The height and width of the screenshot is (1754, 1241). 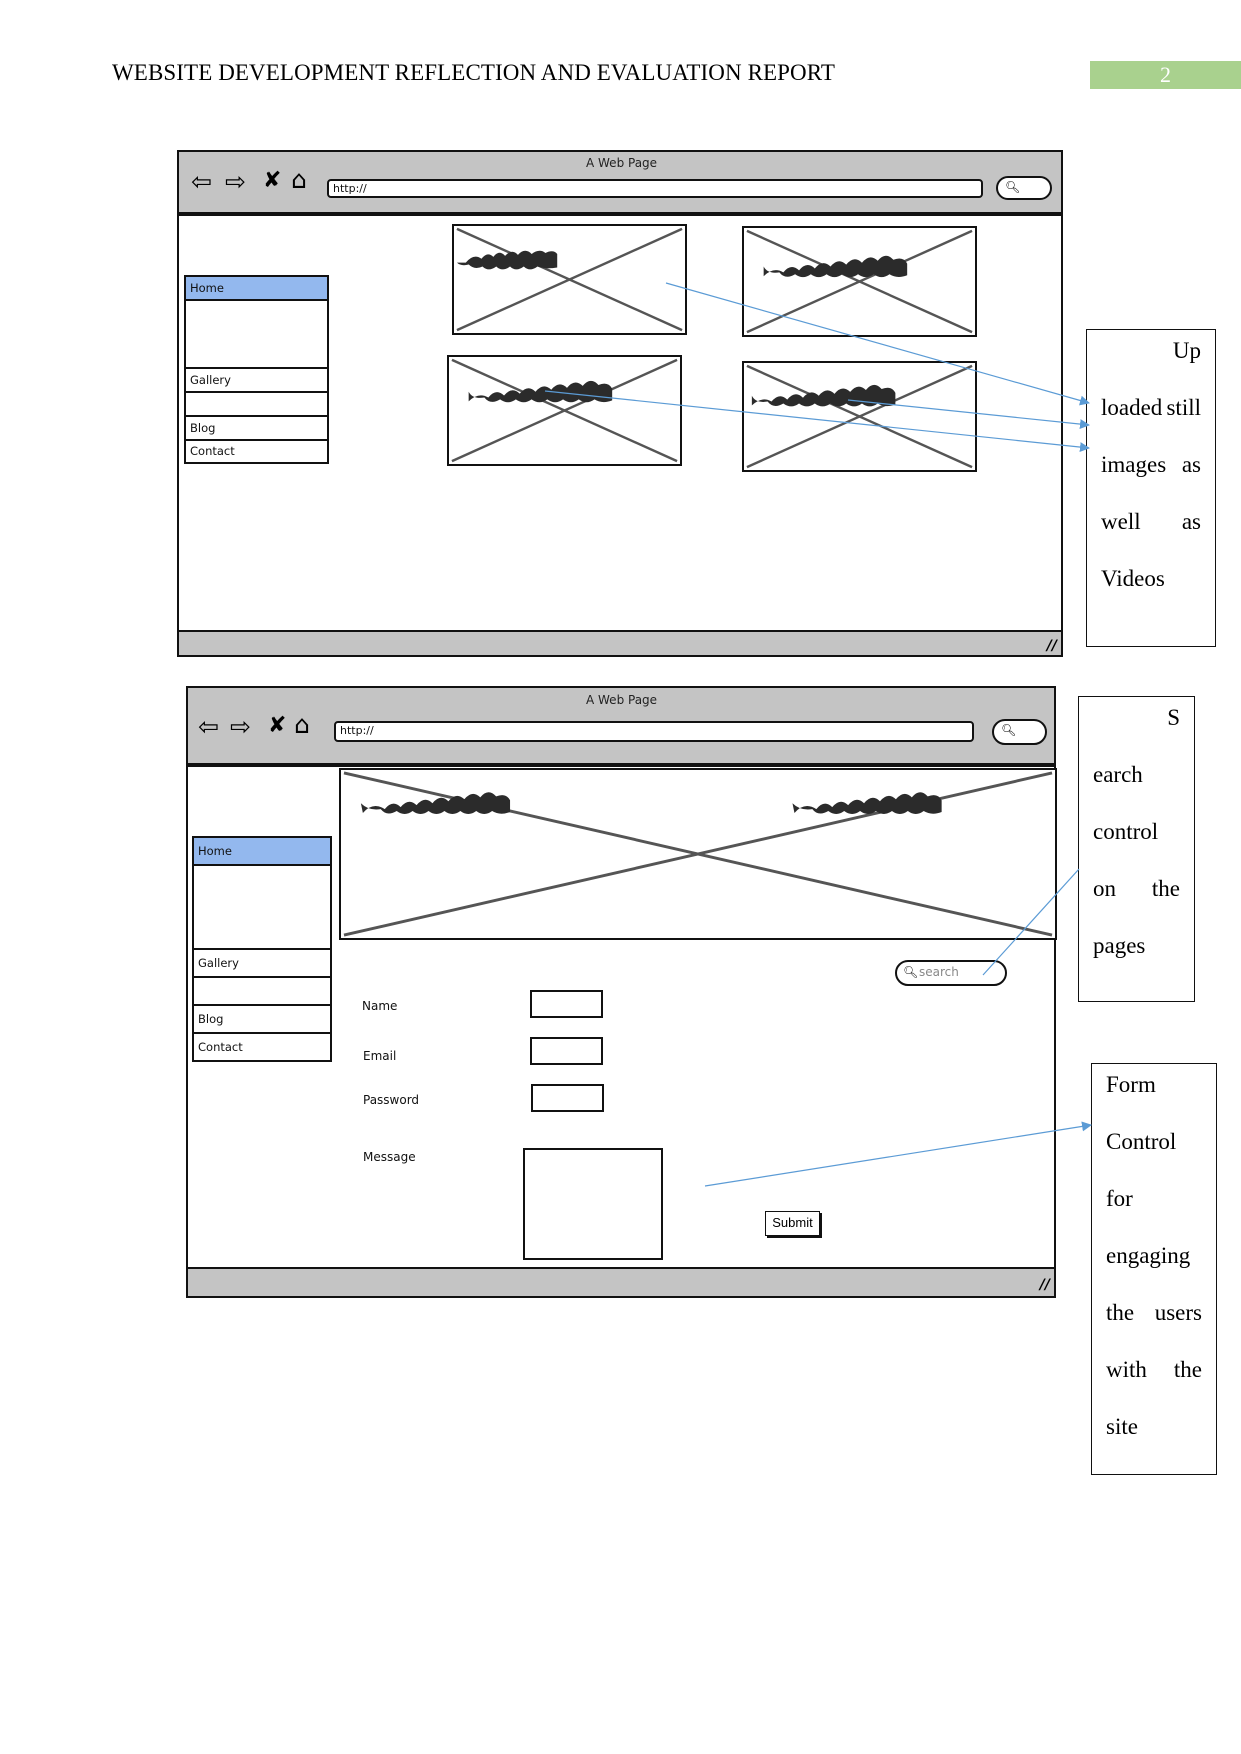 What do you see at coordinates (1151, 521) in the screenshot?
I see `callout-line: well as` at bounding box center [1151, 521].